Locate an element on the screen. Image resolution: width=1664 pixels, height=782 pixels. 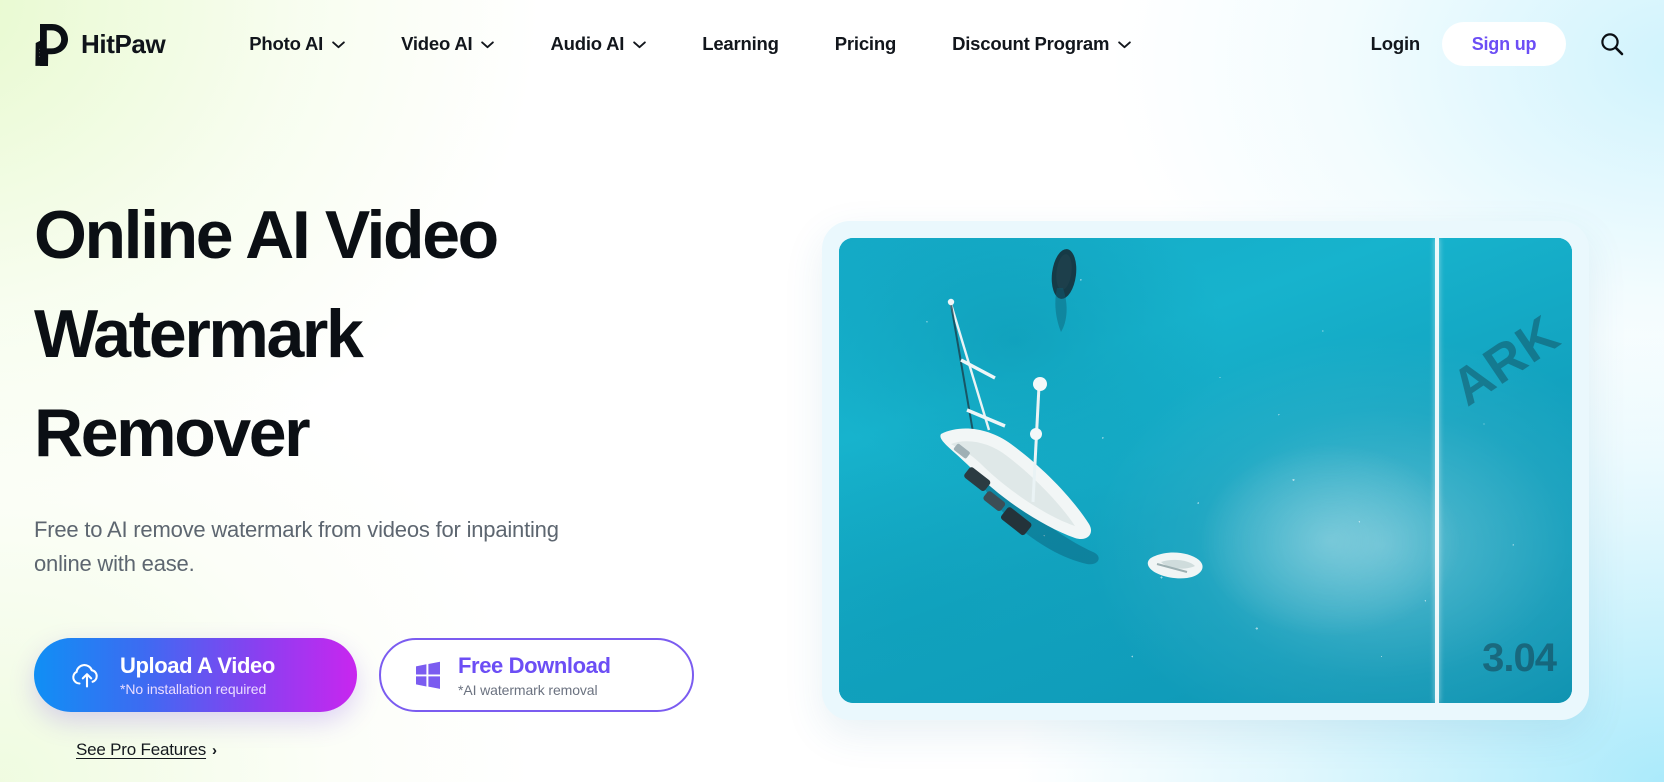
header-actions: Login Sign up is located at coordinates (1493, 44).